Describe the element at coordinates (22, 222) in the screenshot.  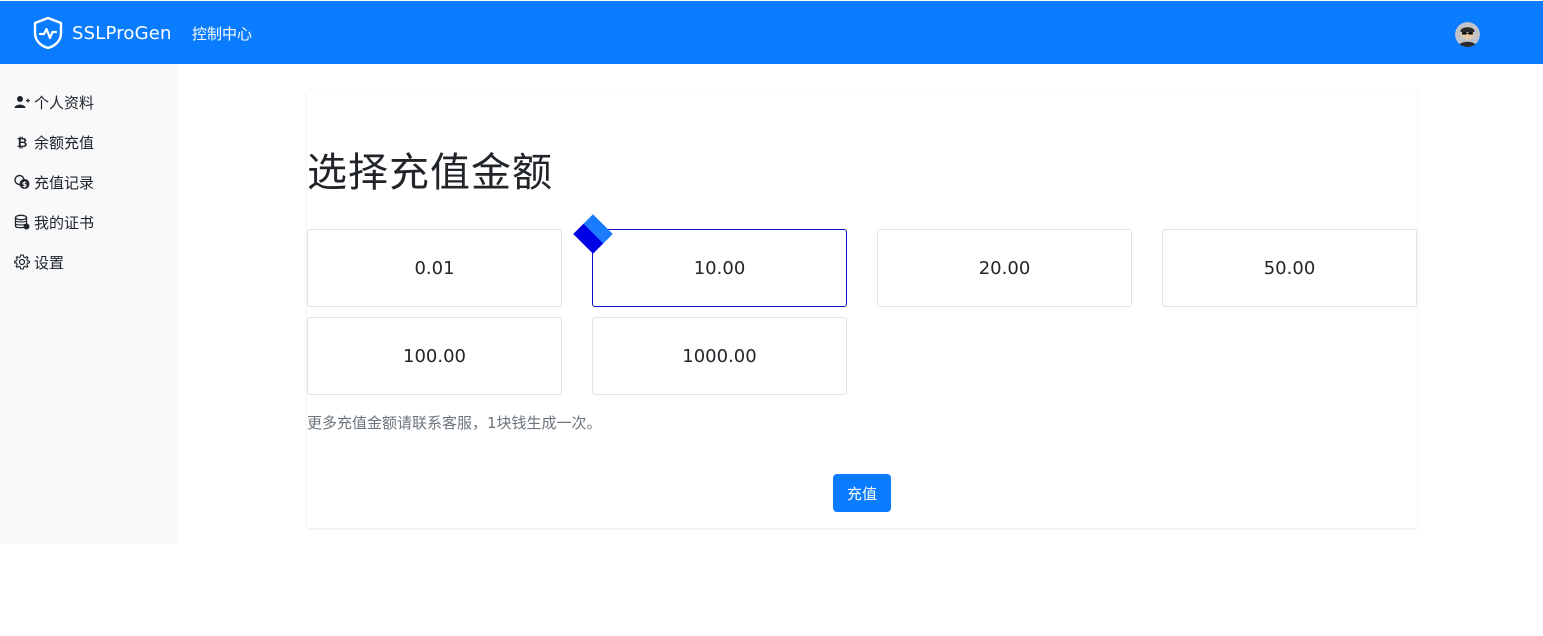
I see `database-icon` at that location.